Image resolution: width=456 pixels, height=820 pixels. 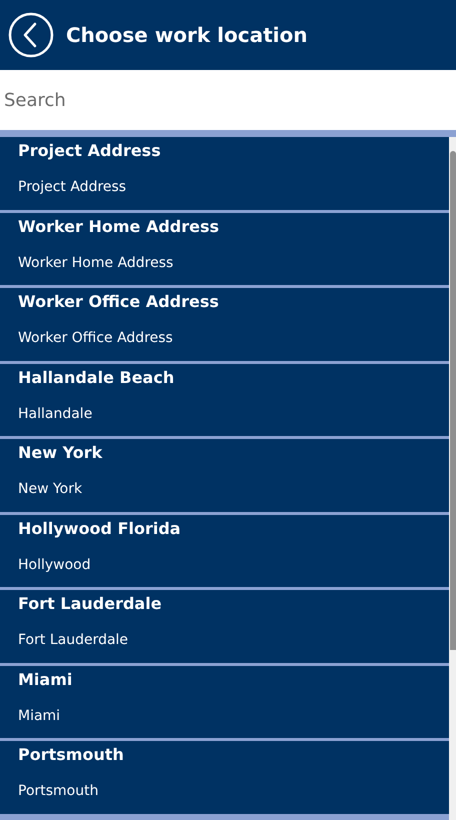 I want to click on location-item: New York New York, so click(x=224, y=476).